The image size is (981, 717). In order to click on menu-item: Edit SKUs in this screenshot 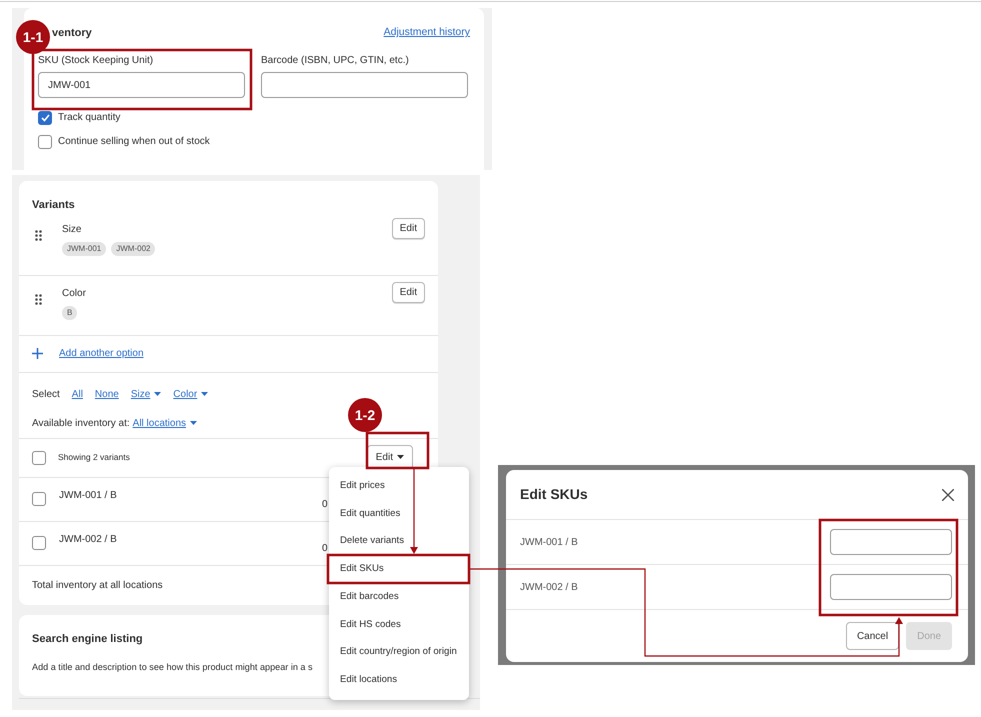, I will do `click(399, 569)`.